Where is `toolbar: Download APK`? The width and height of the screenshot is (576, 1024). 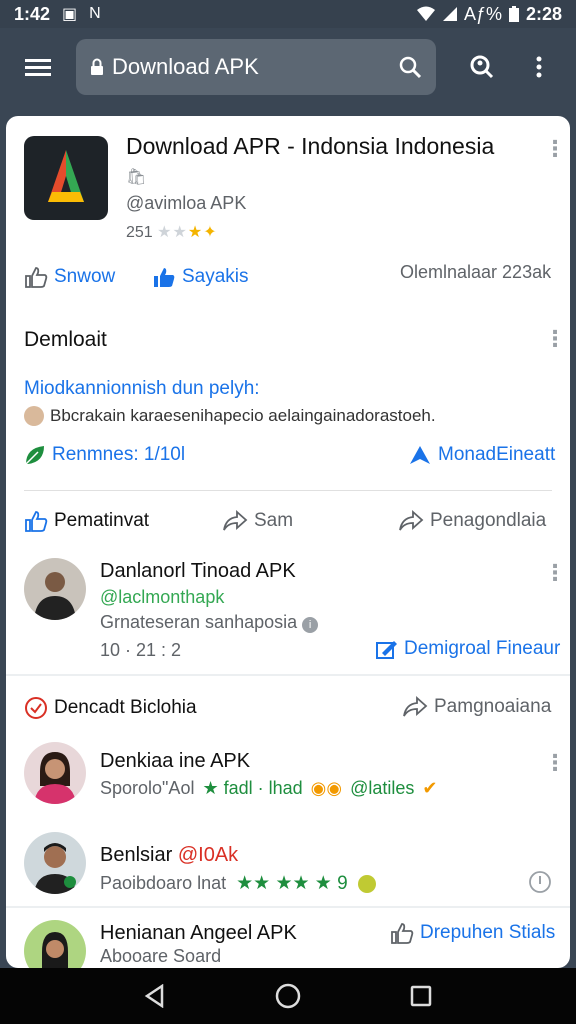 toolbar: Download APK is located at coordinates (288, 67).